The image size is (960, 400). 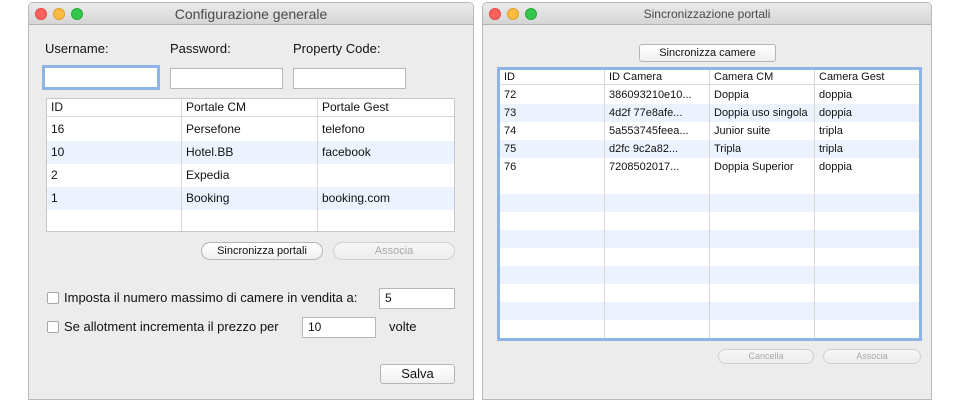 What do you see at coordinates (417, 374) in the screenshot?
I see `save-button: Salva` at bounding box center [417, 374].